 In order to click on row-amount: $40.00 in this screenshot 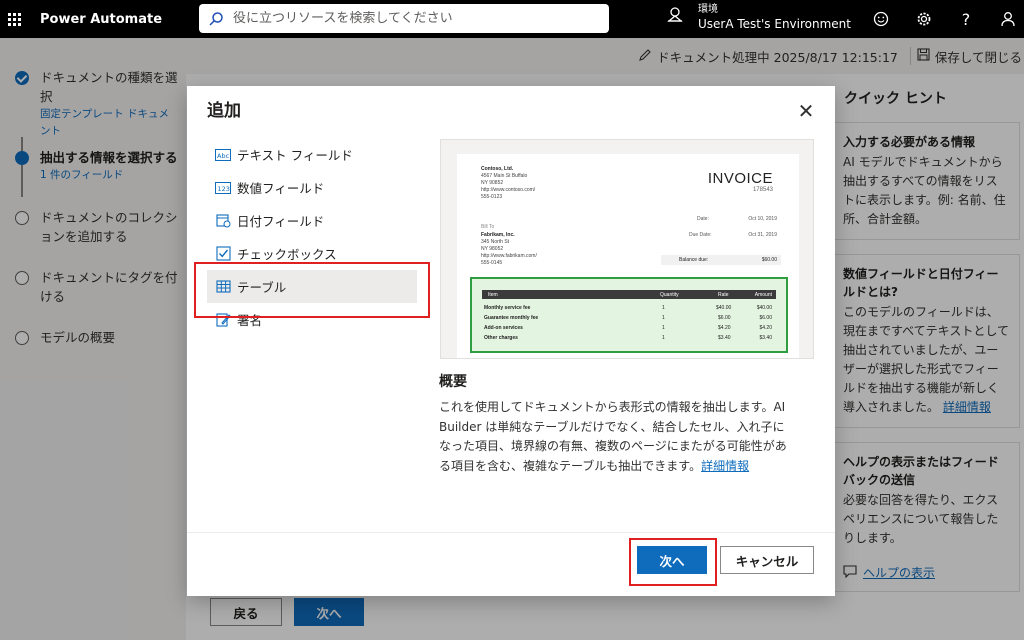, I will do `click(764, 308)`.